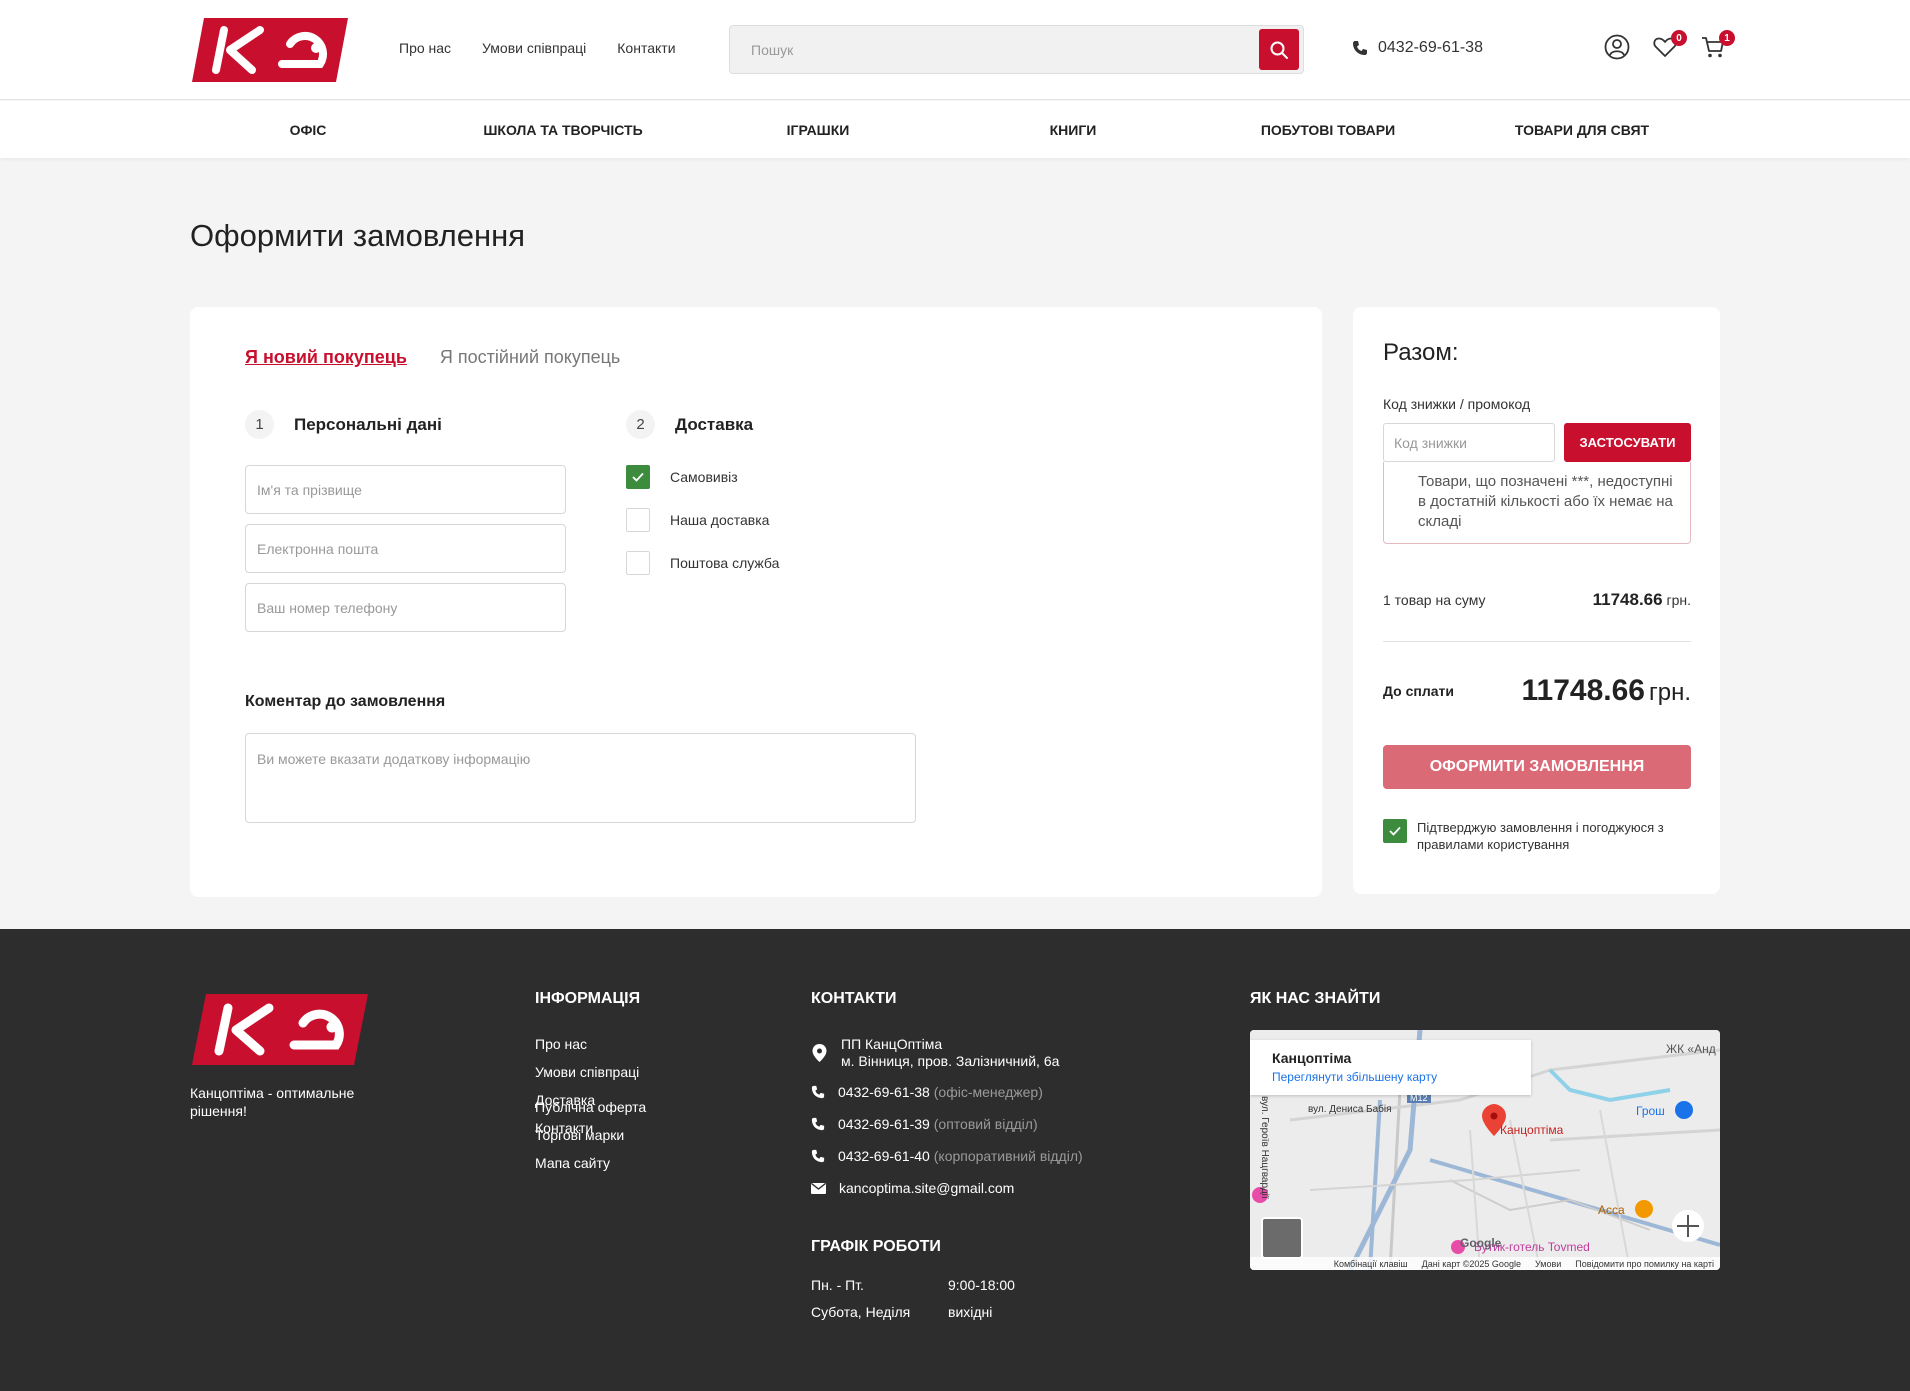 This screenshot has width=1910, height=1391. What do you see at coordinates (1627, 442) in the screenshot?
I see `apply-promo-button: ЗАСТОСУВАТИ` at bounding box center [1627, 442].